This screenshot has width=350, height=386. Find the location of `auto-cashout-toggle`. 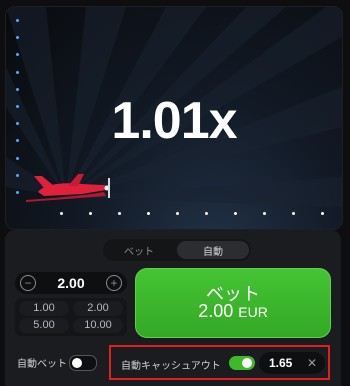

auto-cashout-toggle is located at coordinates (242, 363).